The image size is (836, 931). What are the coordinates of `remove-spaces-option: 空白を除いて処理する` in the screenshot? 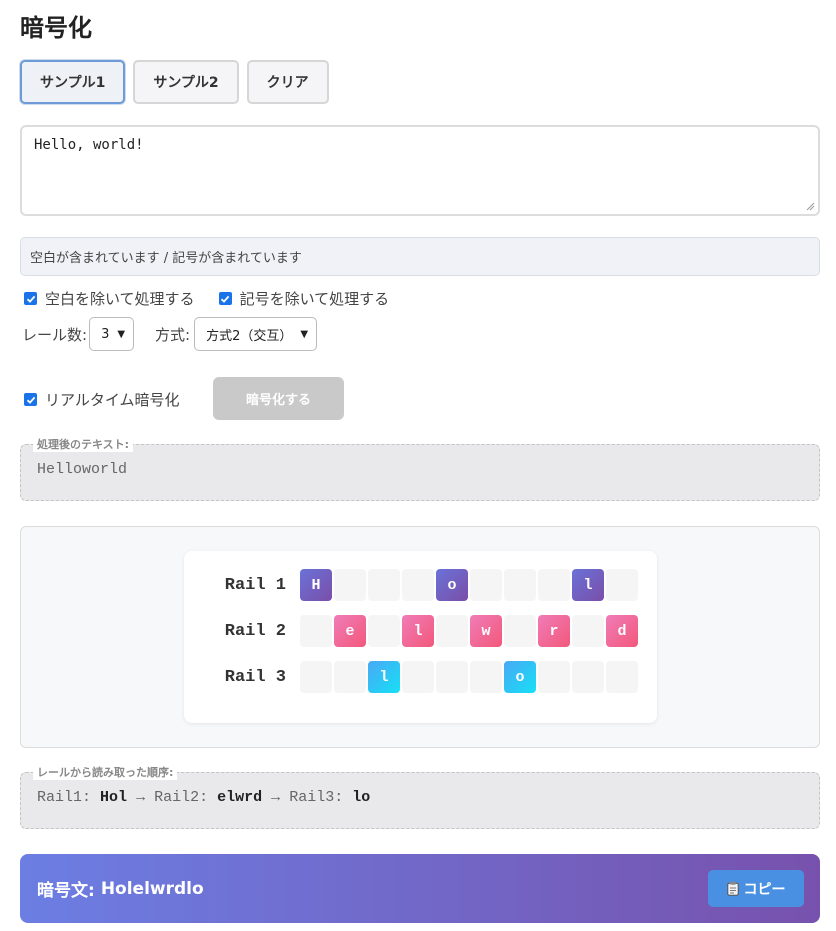 It's located at (109, 298).